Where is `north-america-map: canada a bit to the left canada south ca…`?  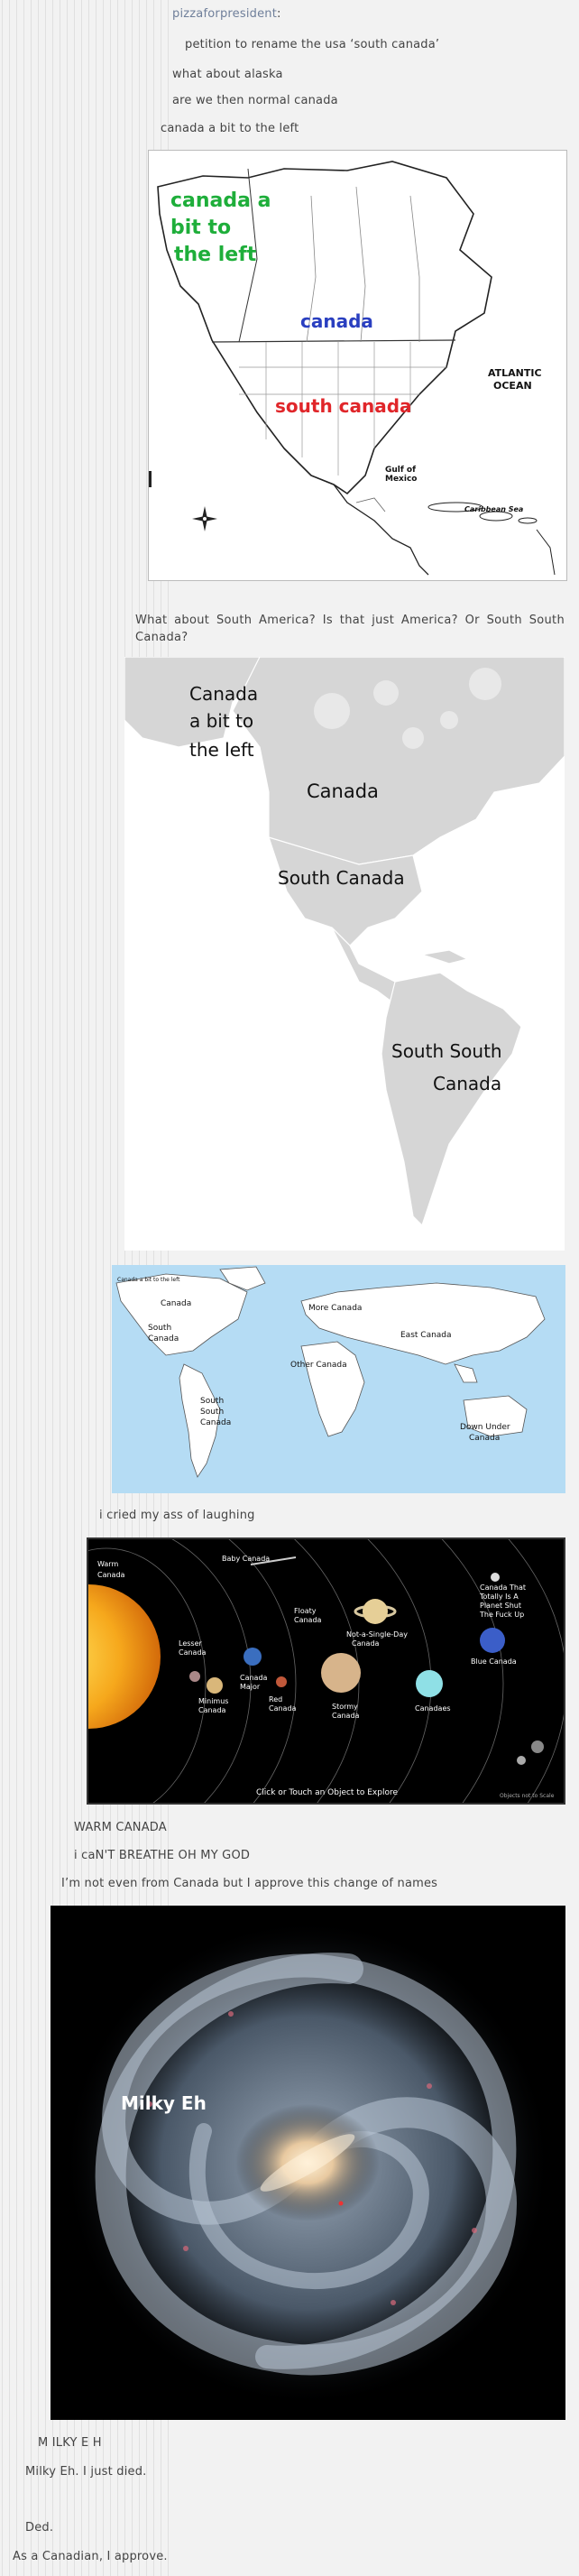
north-america-map: canada a bit to the left canada south ca… is located at coordinates (357, 365).